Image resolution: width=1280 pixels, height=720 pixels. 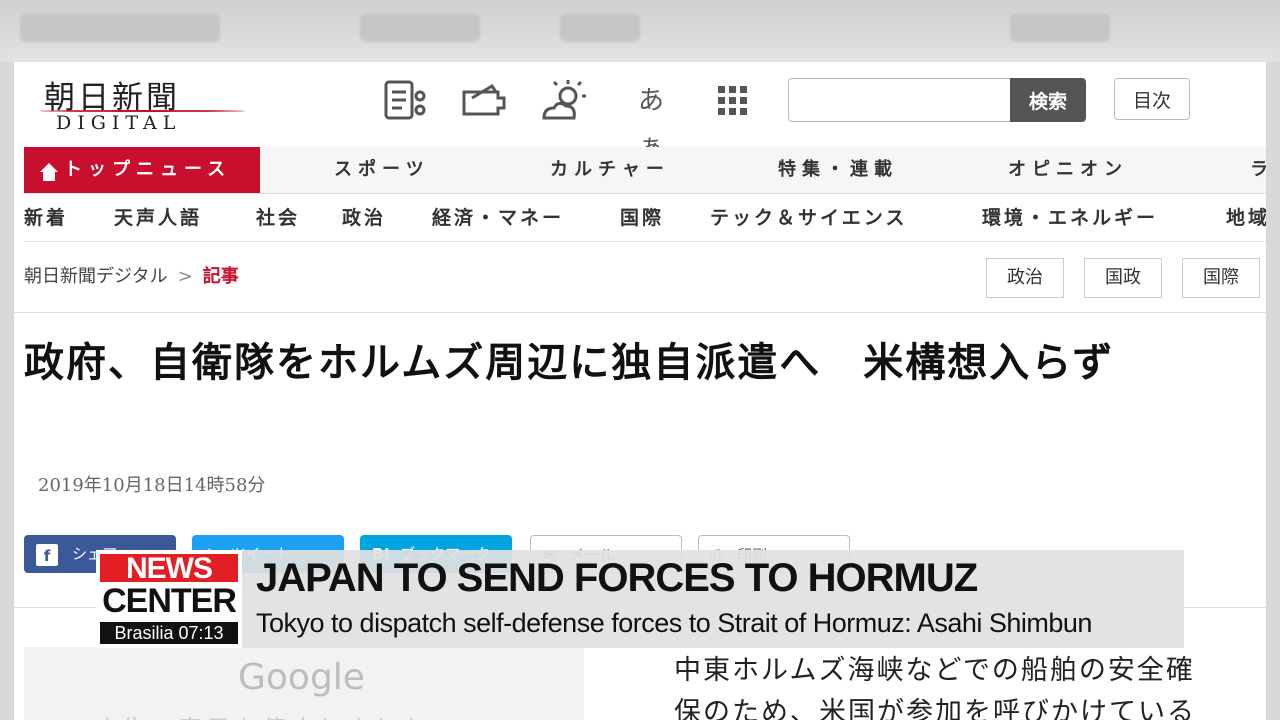 I want to click on article-body-line: 保のため、米国が参加を呼びかけている, so click(x=935, y=708).